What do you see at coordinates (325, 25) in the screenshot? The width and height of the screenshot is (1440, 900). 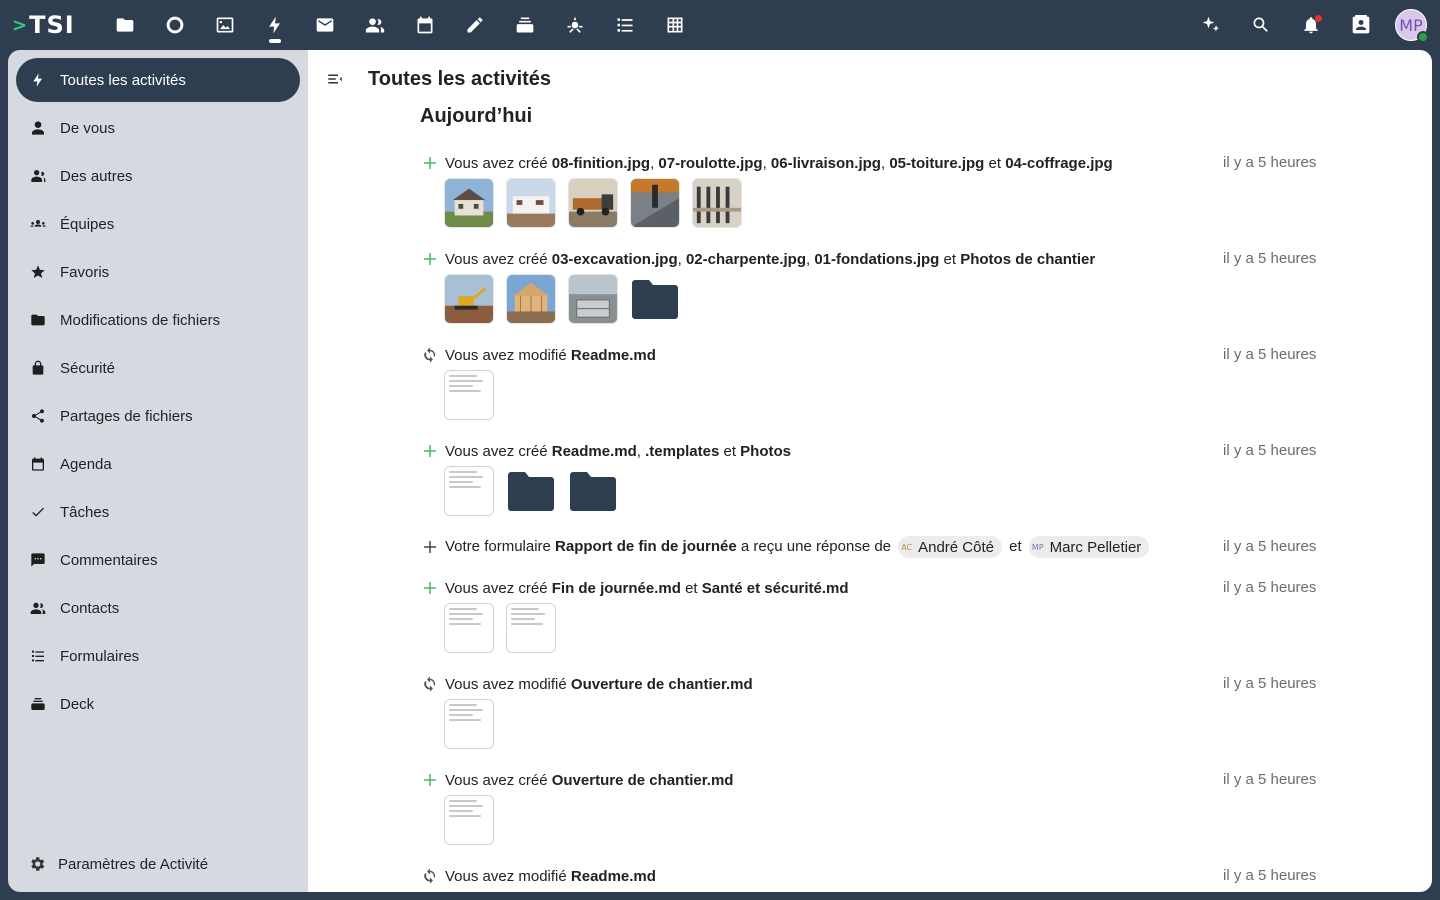 I see `app-mail` at bounding box center [325, 25].